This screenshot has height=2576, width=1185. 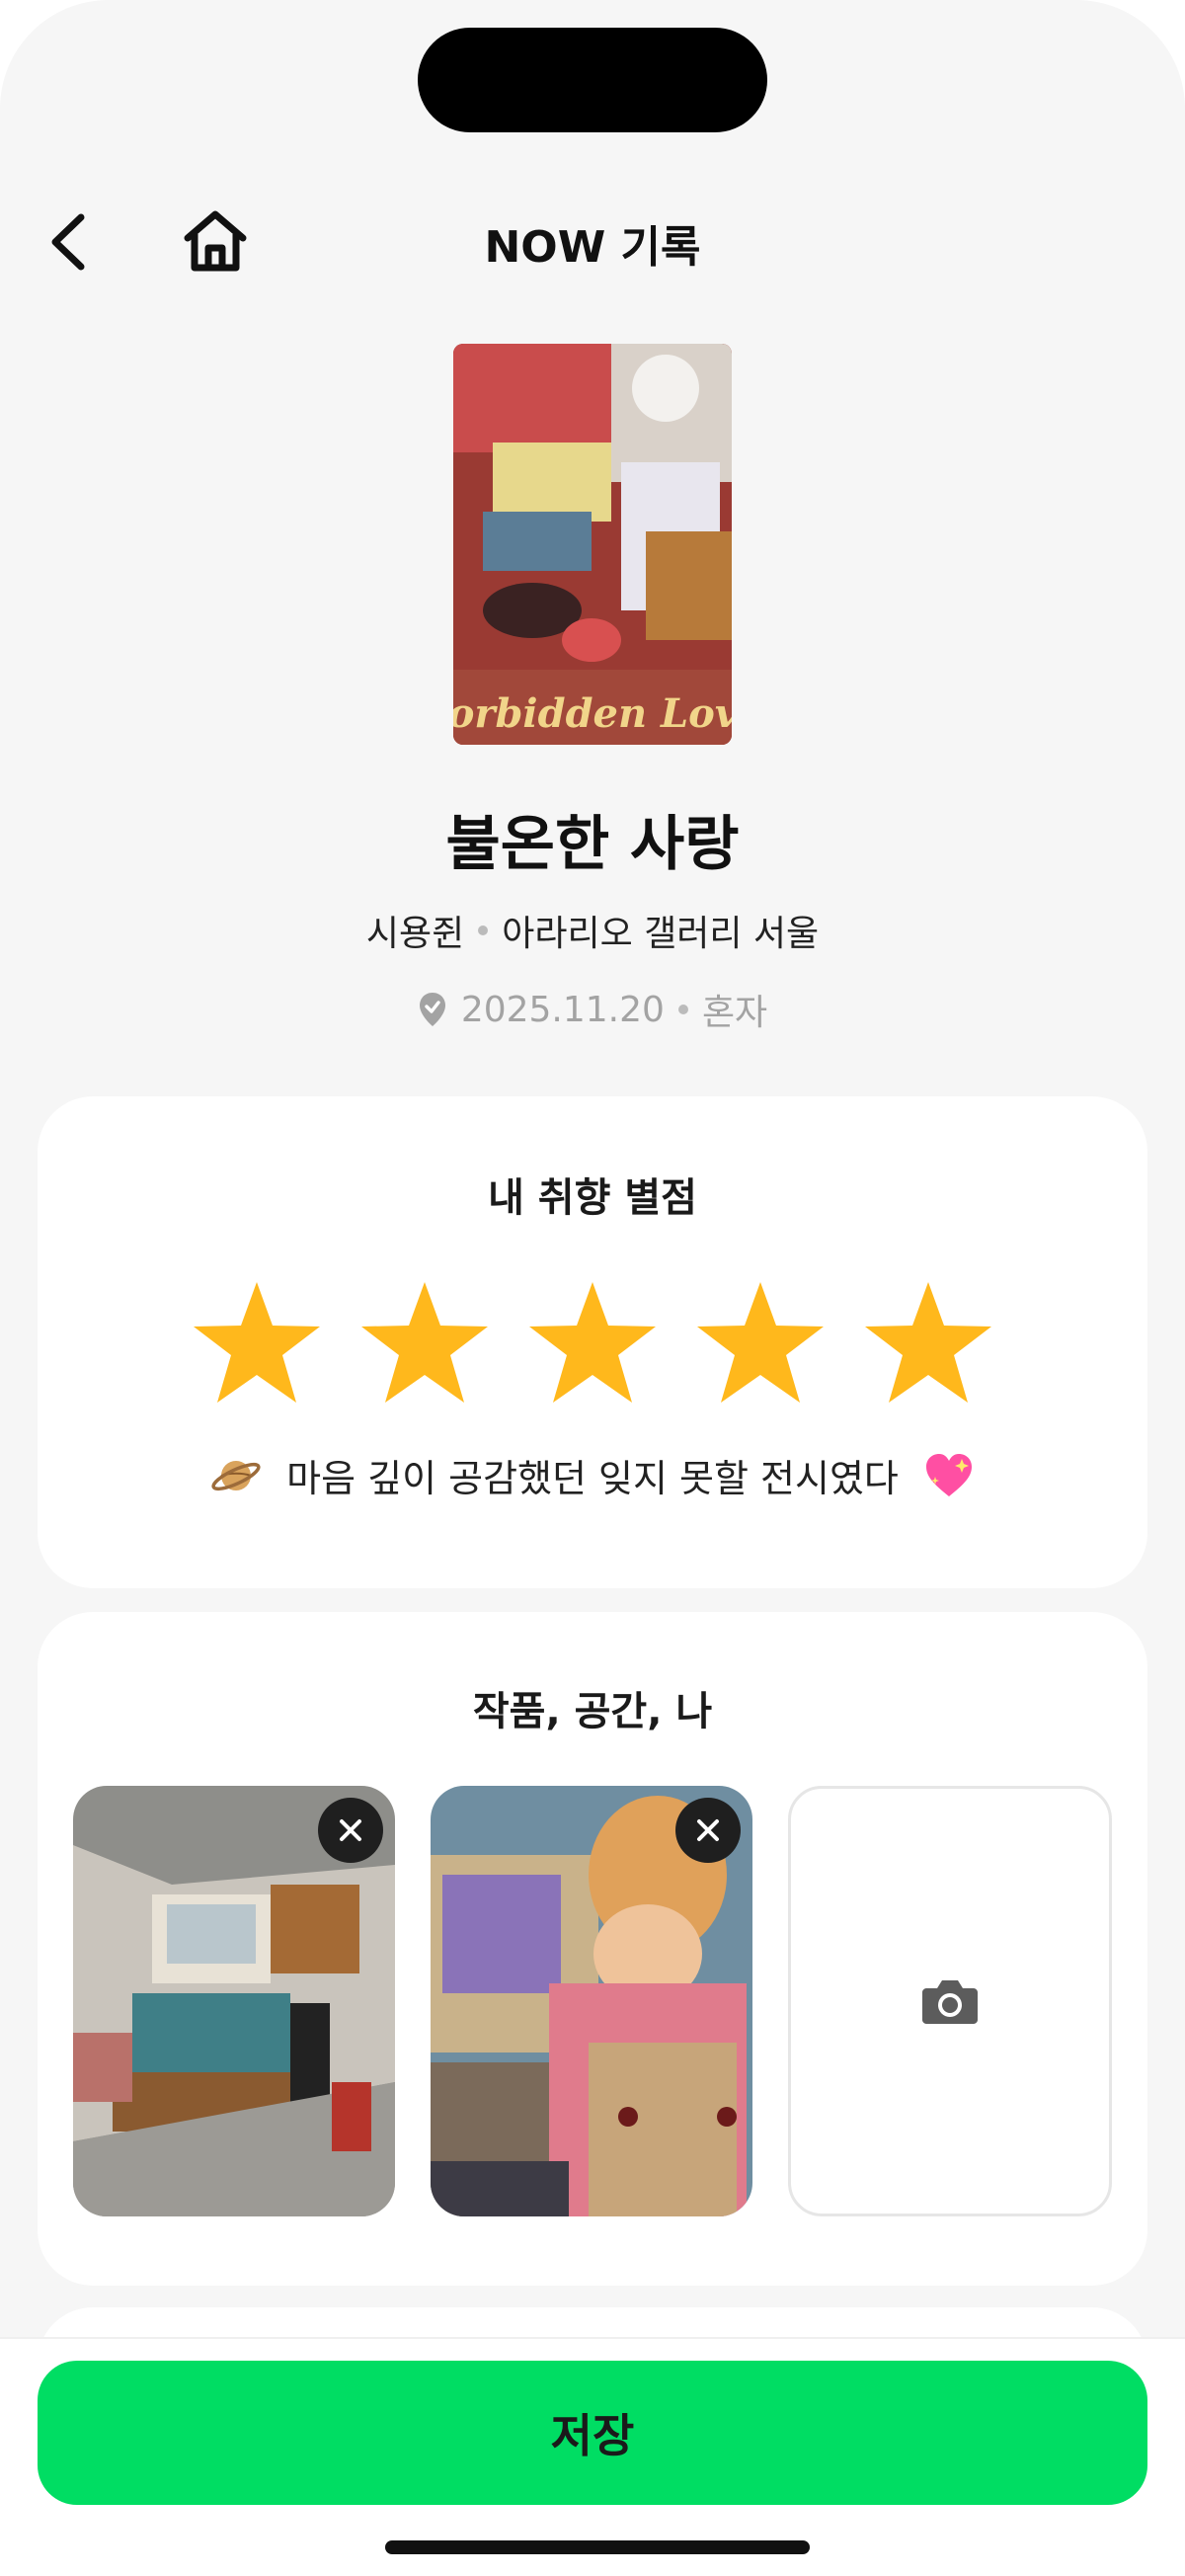 I want to click on dynamic-island, so click(x=592, y=80).